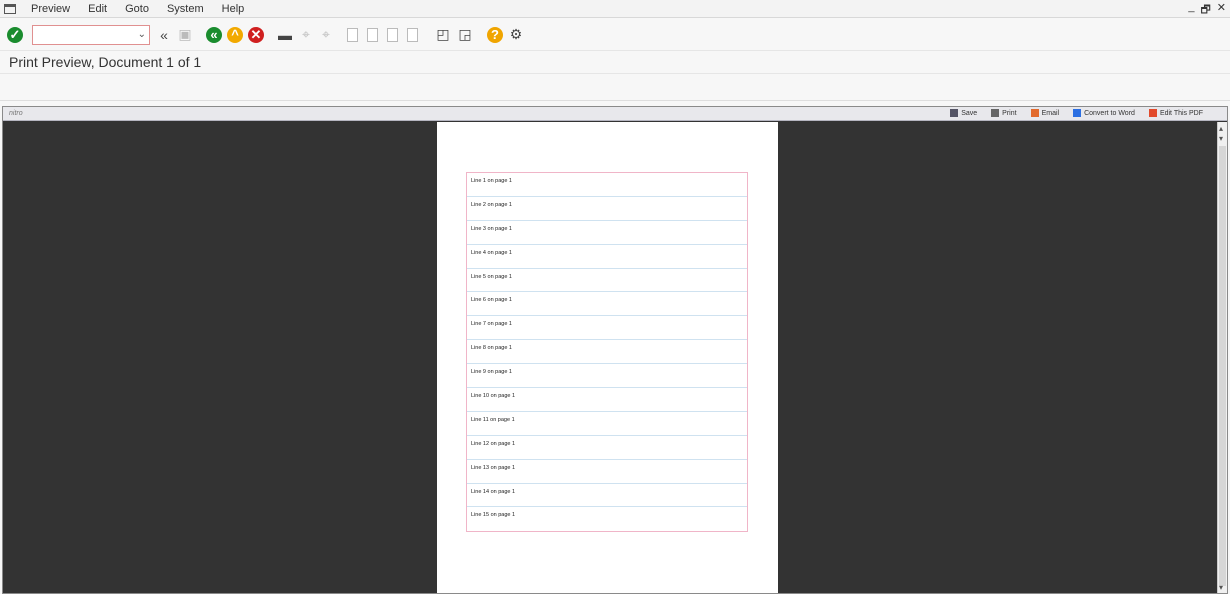 Image resolution: width=1230 pixels, height=594 pixels. Describe the element at coordinates (185, 34) in the screenshot. I see `save-icon: ▣` at that location.